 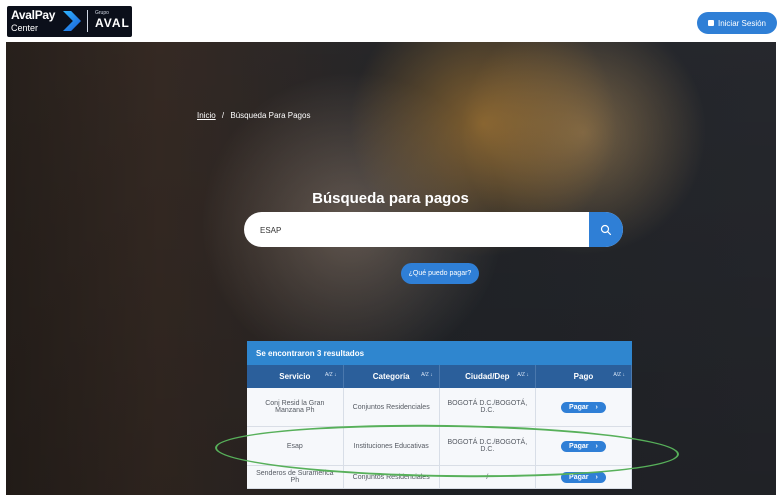 What do you see at coordinates (742, 23) in the screenshot?
I see `login-label: Iniciar Sesión` at bounding box center [742, 23].